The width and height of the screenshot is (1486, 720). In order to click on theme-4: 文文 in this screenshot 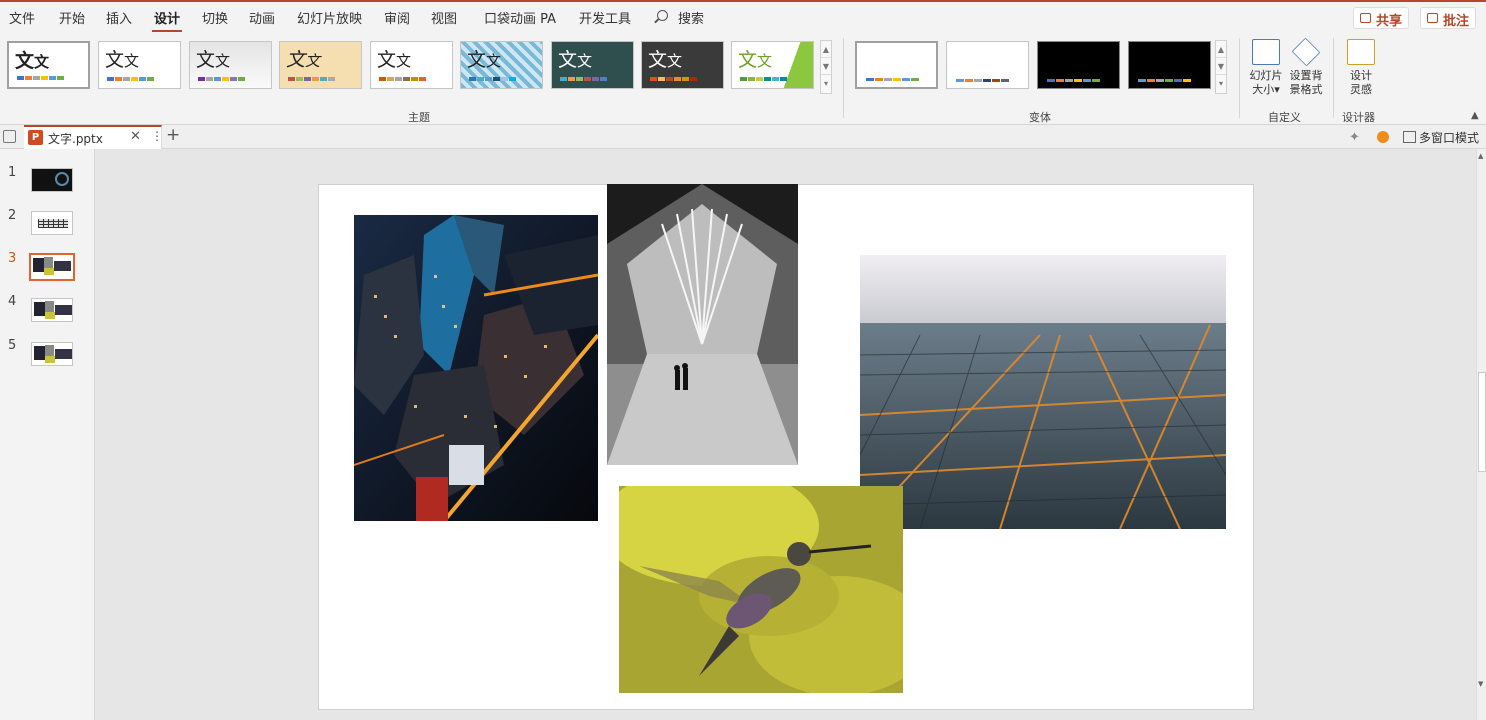, I will do `click(320, 65)`.